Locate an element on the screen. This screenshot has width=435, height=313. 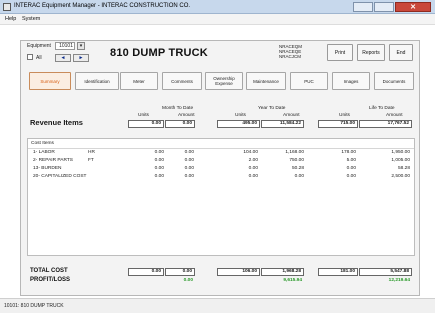
tab-comments: Comments is located at coordinates (182, 81).